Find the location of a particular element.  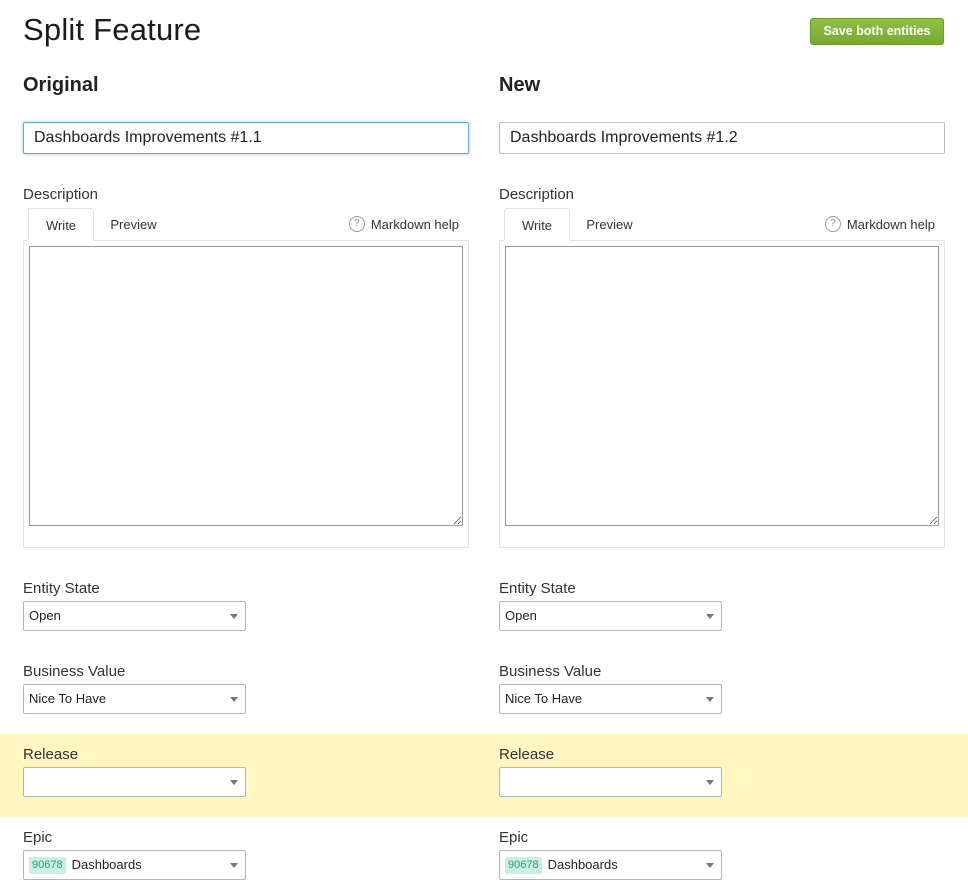

new-description-label: Description is located at coordinates (537, 194).